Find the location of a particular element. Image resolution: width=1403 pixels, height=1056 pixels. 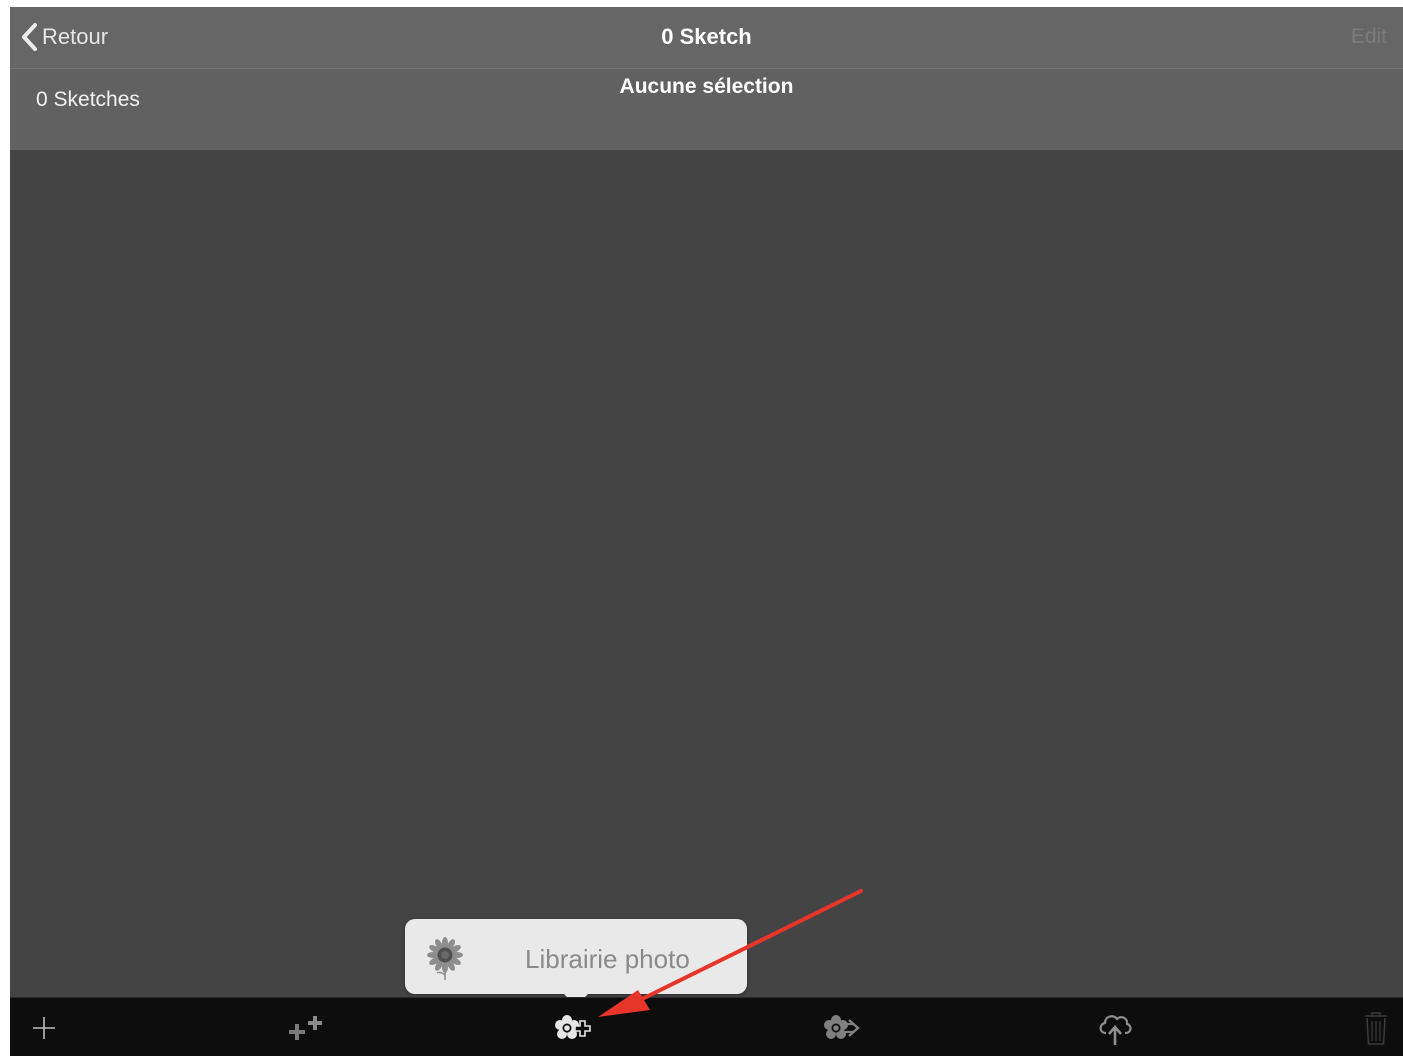

add-multiple-icon is located at coordinates (305, 1027).